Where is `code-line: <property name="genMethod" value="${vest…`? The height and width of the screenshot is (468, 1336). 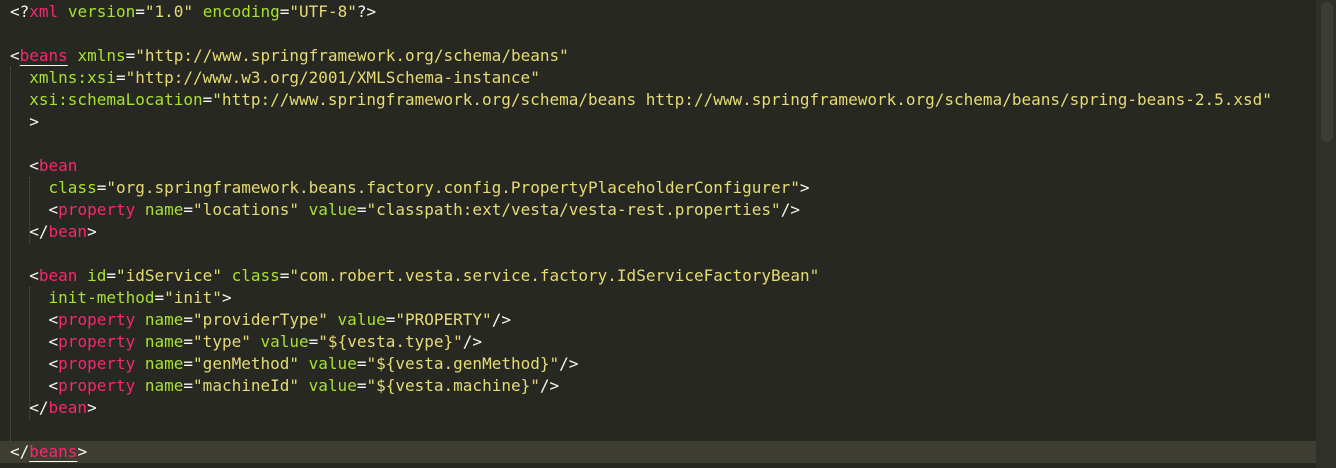
code-line: <property name="genMethod" value="${vest… is located at coordinates (658, 364).